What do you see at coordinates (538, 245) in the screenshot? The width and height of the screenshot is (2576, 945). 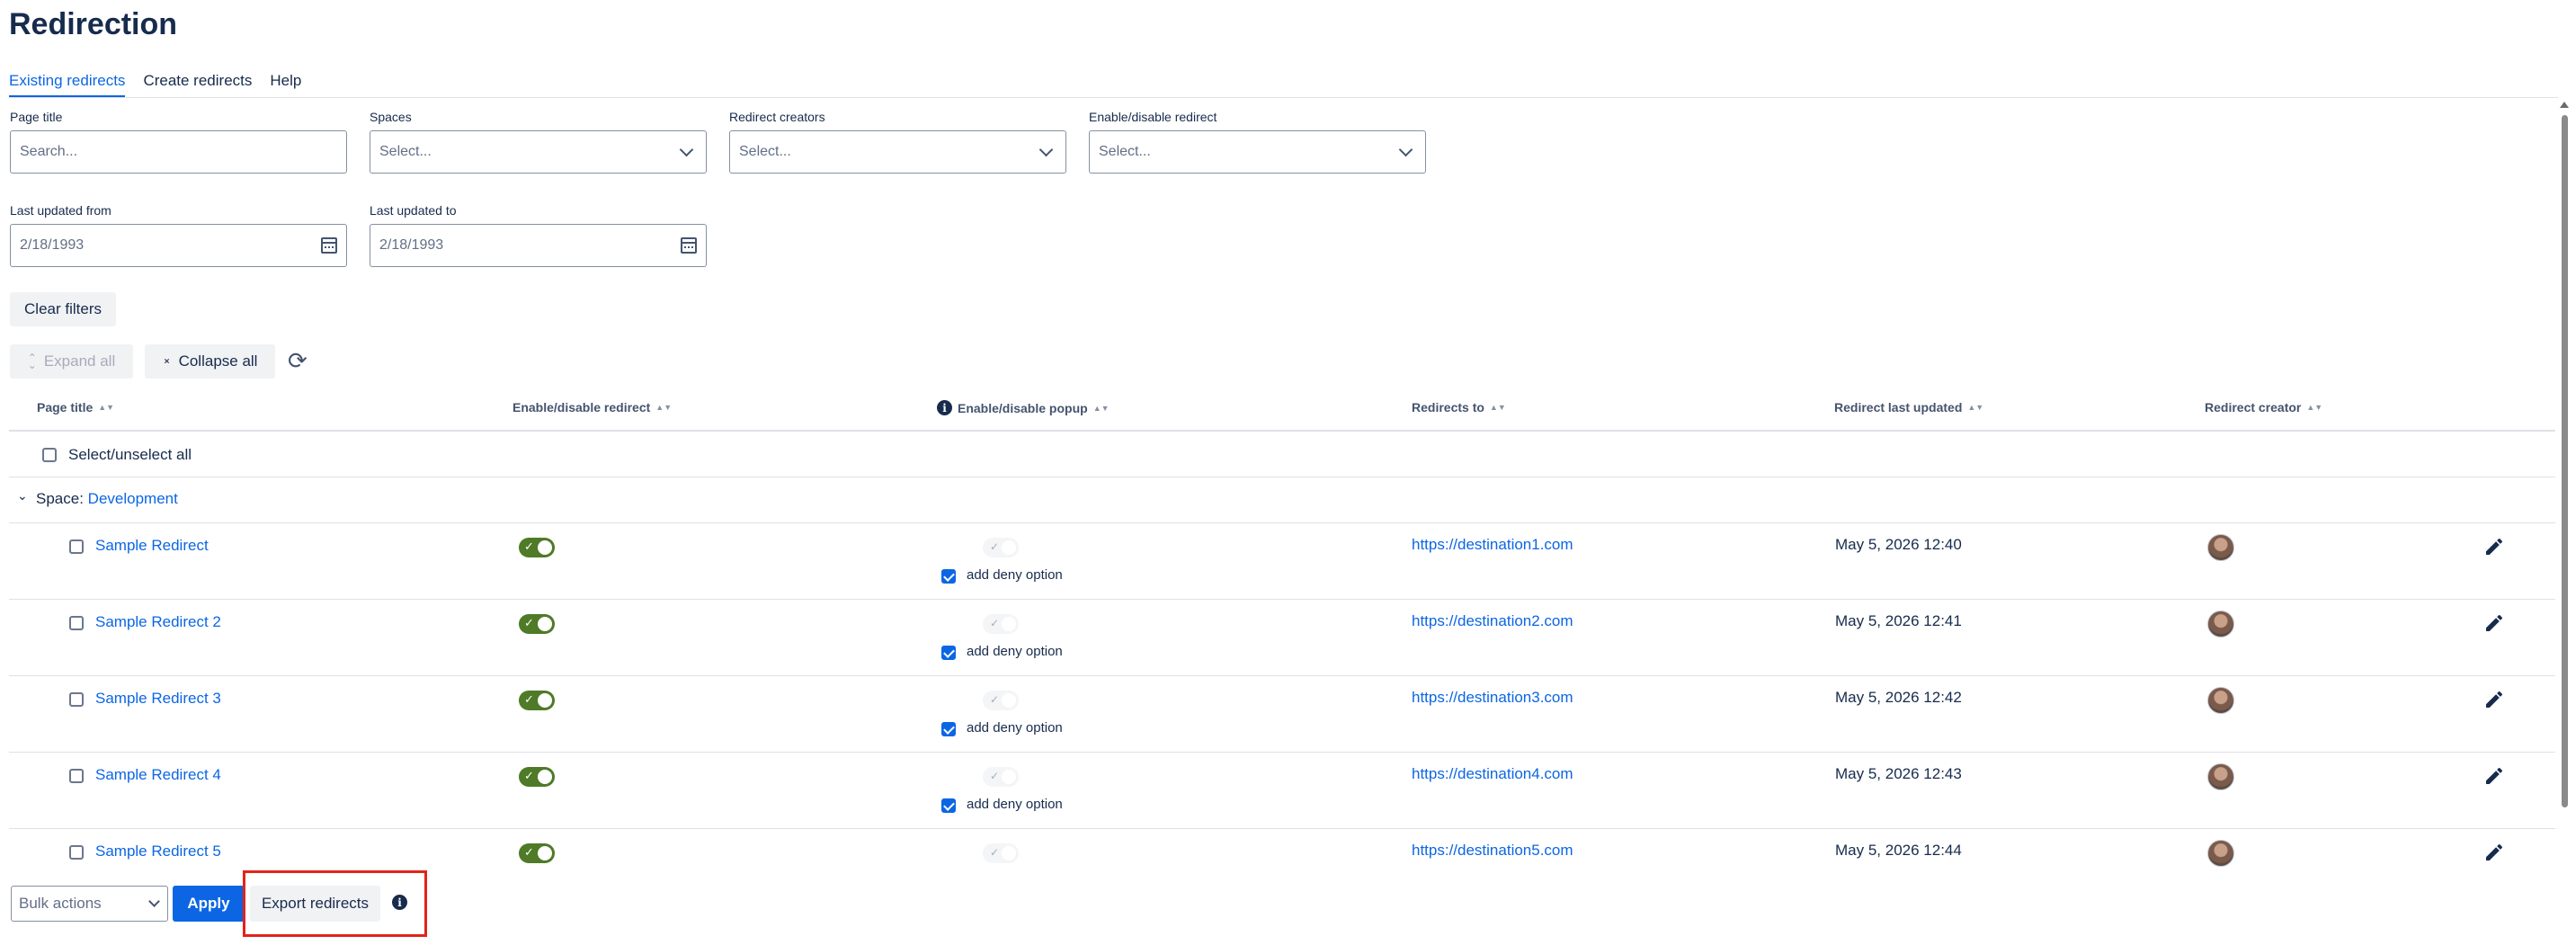 I see `last-updated-to-date-input: 2/18/1993` at bounding box center [538, 245].